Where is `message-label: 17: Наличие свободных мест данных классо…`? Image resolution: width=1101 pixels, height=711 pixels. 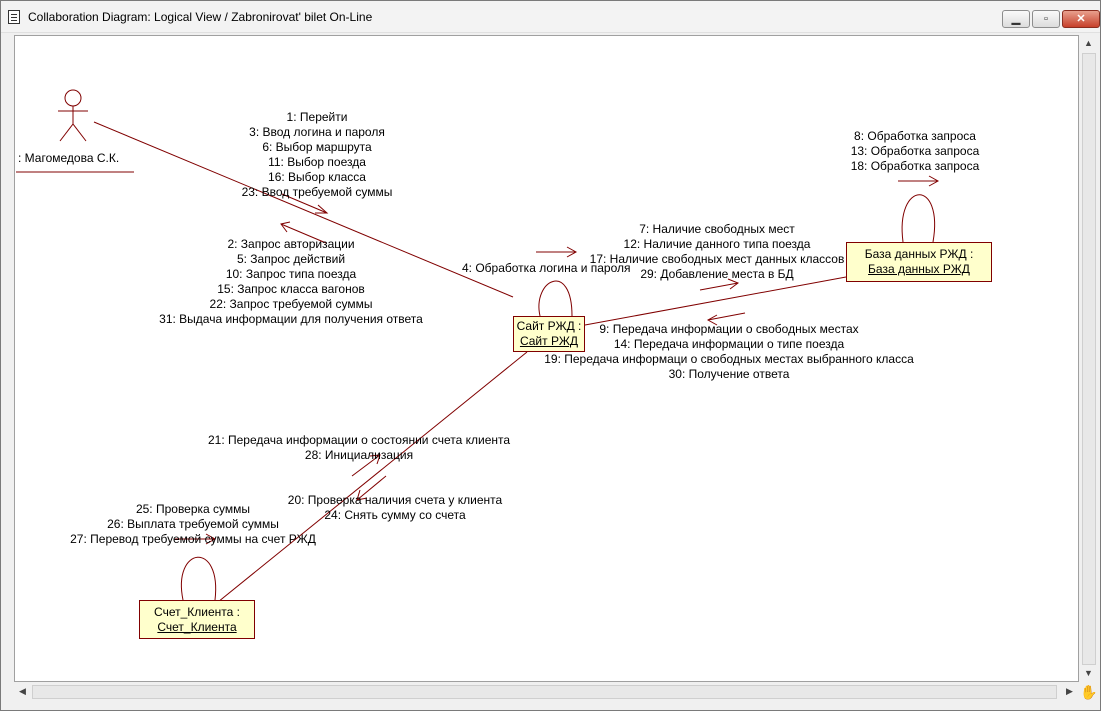 message-label: 17: Наличие свободных мест данных классо… is located at coordinates (717, 259).